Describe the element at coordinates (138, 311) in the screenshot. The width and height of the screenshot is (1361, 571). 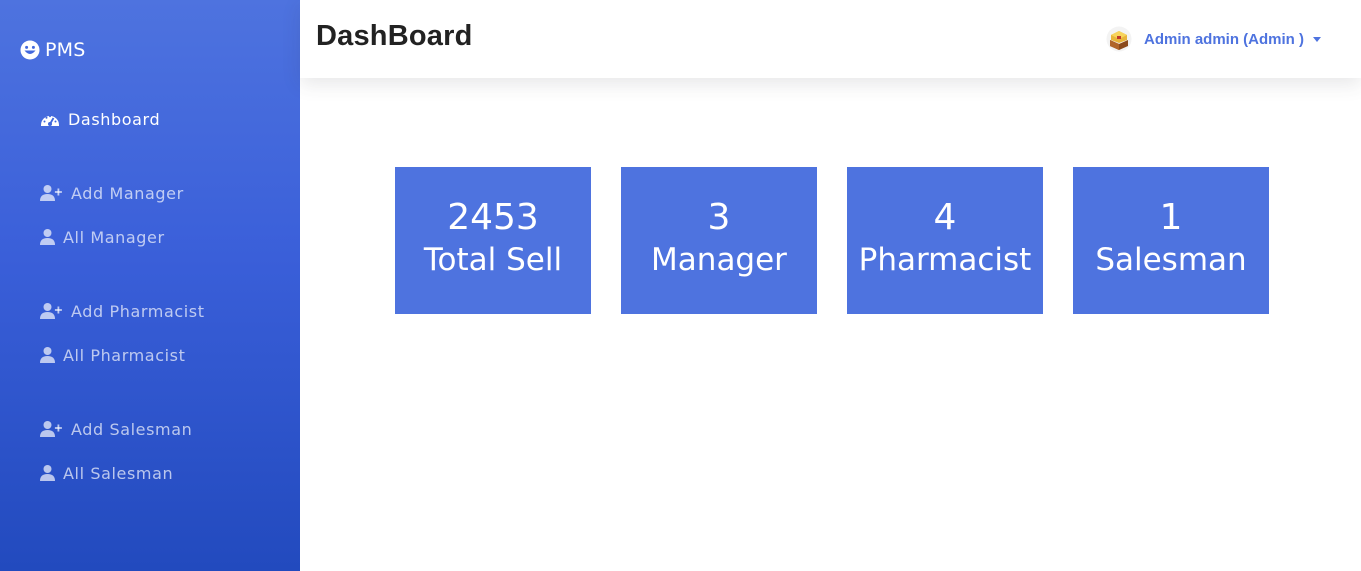
I see `sidebar-item-label: Add Pharmacist` at that location.